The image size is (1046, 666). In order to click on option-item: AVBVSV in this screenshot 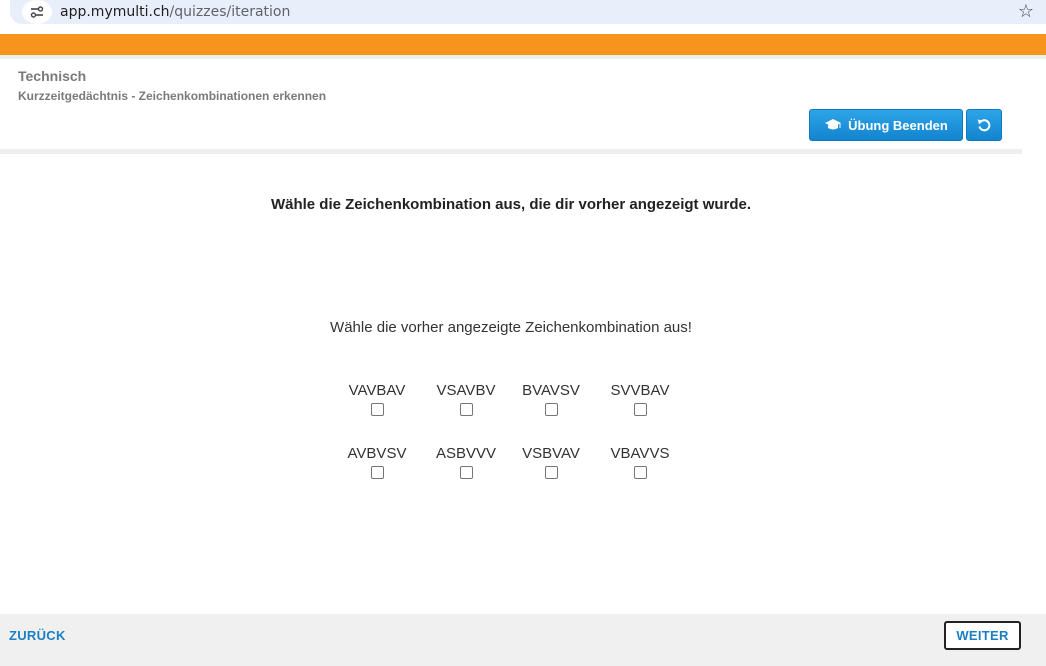, I will do `click(377, 461)`.